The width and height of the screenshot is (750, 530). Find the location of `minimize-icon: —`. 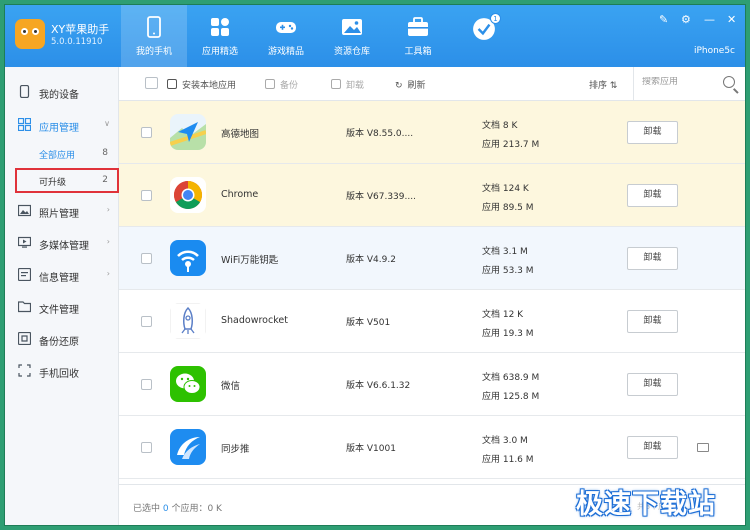

minimize-icon: — is located at coordinates (709, 19).